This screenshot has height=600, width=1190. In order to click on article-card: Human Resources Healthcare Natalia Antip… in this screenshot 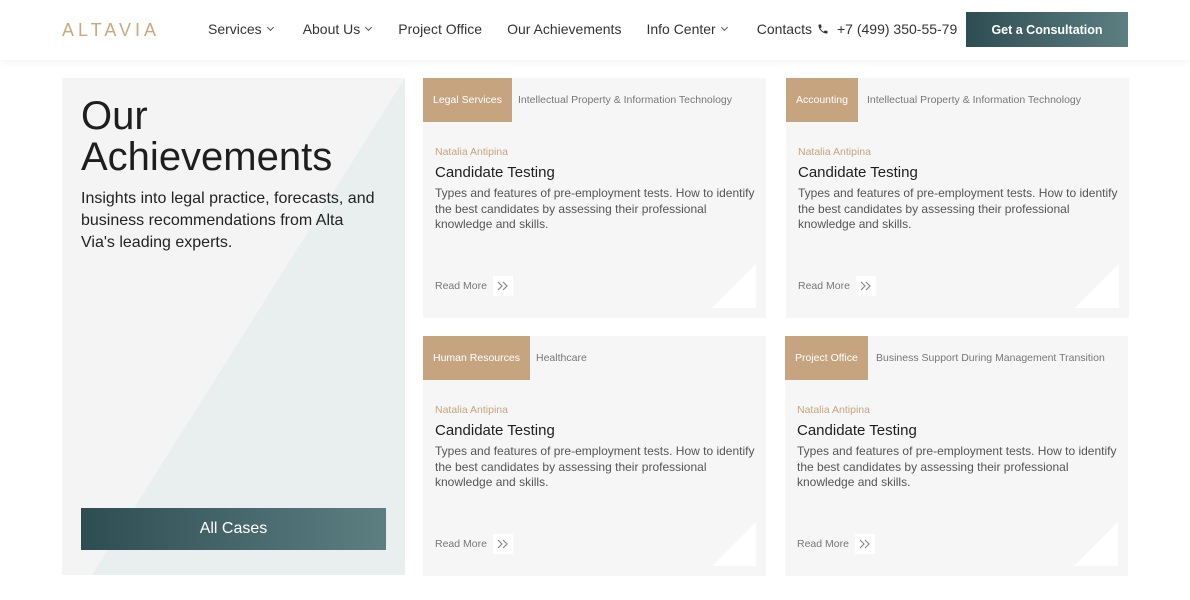, I will do `click(594, 456)`.